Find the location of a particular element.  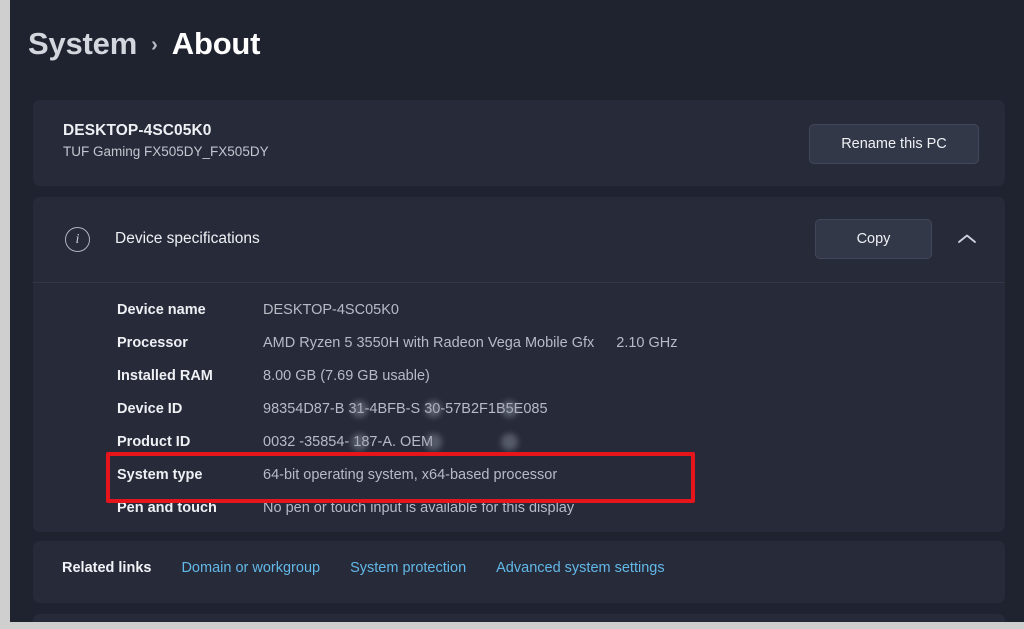

chevron-right-icon: › is located at coordinates (154, 44).